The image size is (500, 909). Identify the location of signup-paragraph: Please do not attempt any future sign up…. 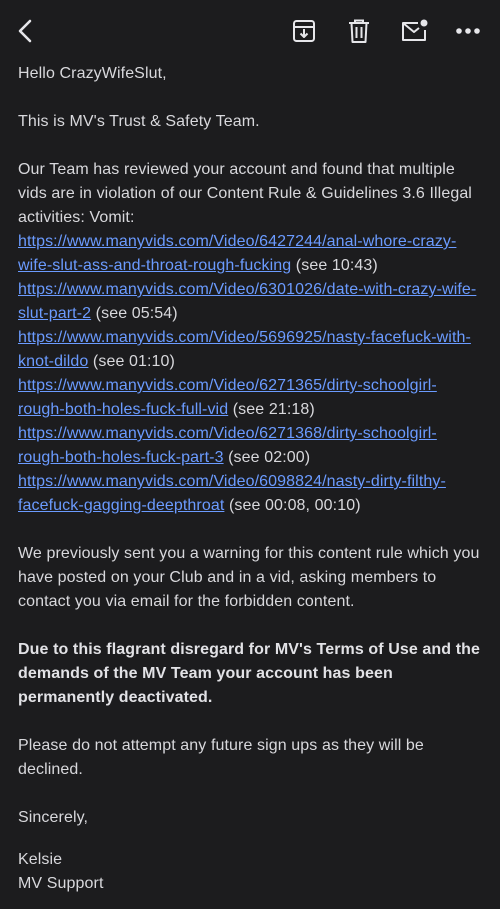
(221, 757).